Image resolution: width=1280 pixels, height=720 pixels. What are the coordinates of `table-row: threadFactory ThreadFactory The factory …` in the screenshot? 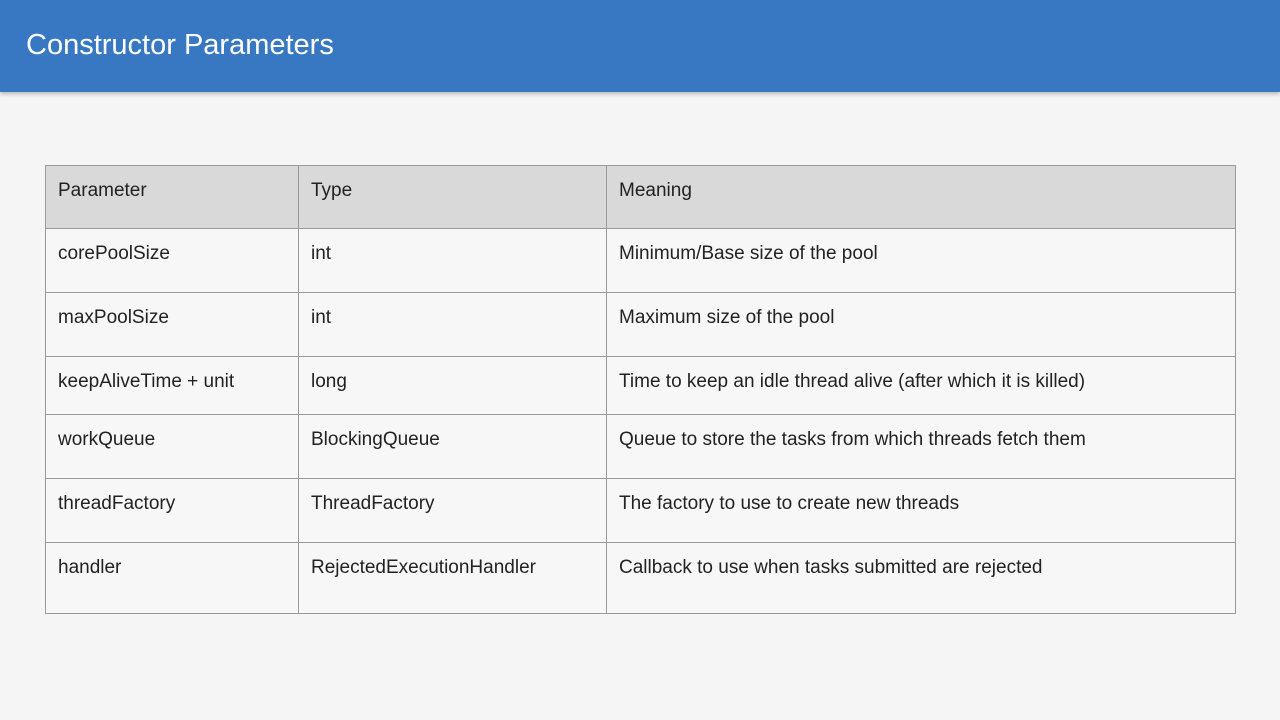 It's located at (640, 510).